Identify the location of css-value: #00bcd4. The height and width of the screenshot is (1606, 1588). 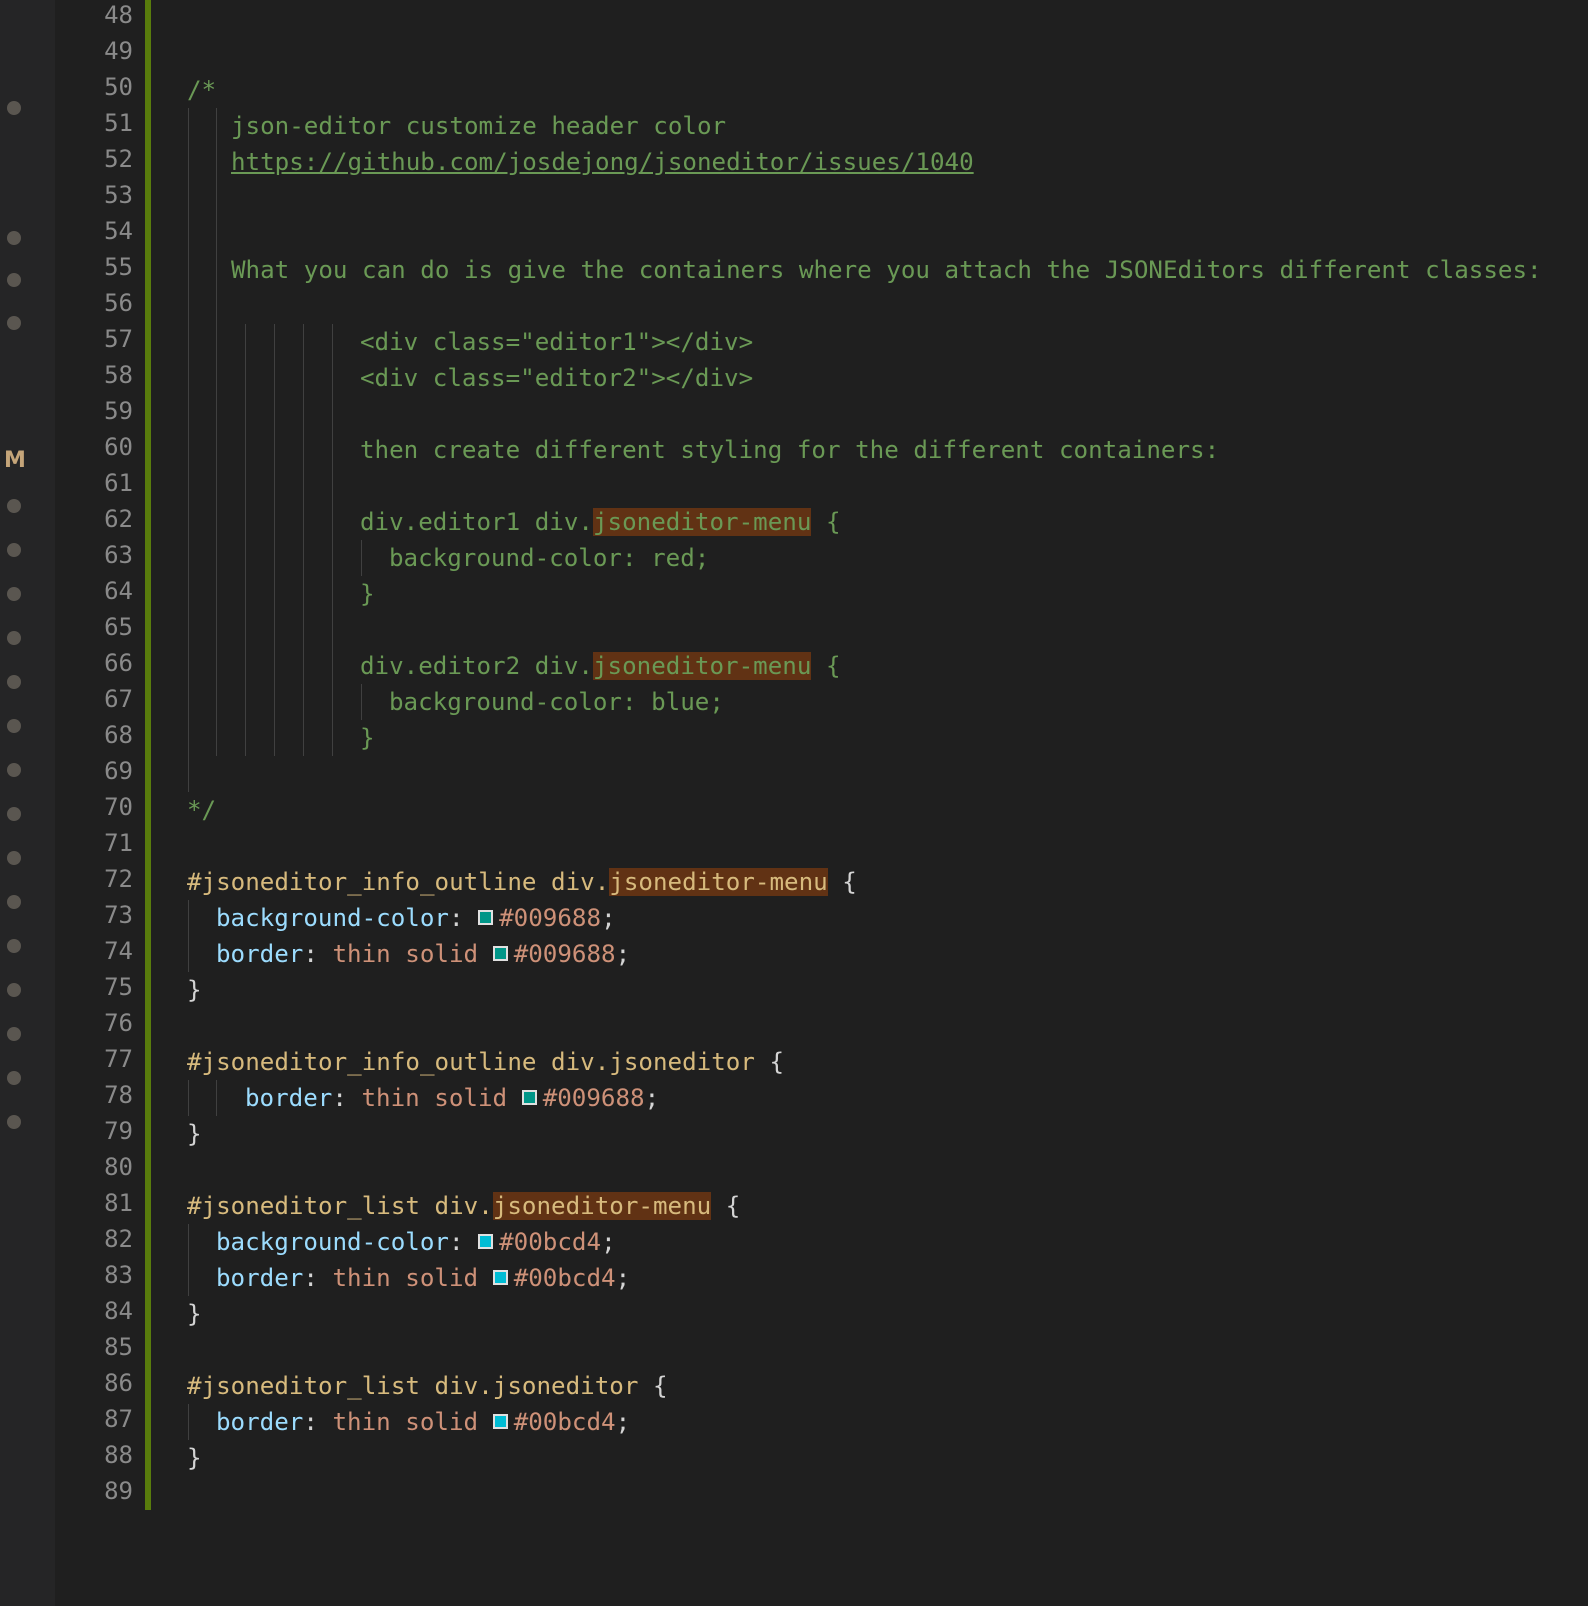
(550, 1242).